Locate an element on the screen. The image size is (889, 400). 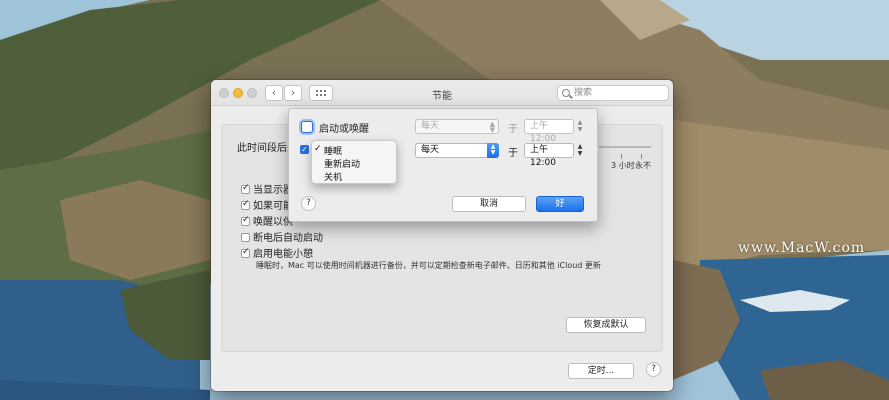
disk-sleep-checkbox-row: 如果可能 is located at coordinates (267, 204).